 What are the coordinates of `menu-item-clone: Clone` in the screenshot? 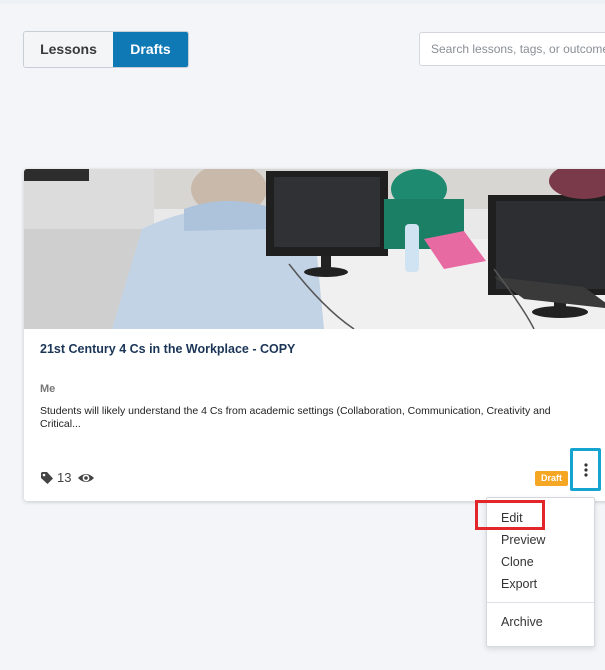 It's located at (517, 562).